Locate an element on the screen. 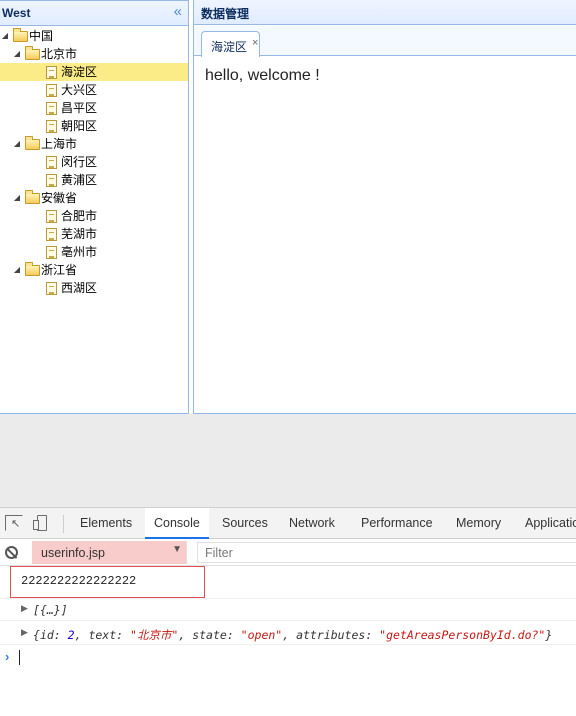  tree-node: 海淀区 is located at coordinates (94, 72).